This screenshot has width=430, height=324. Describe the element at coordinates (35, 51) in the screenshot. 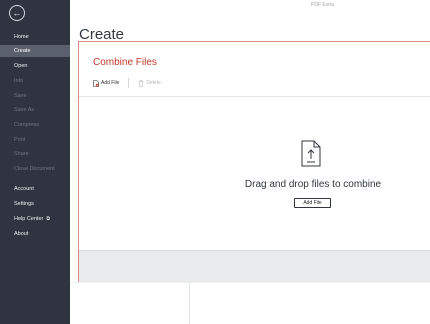

I see `sidebar-item-create: Create` at that location.